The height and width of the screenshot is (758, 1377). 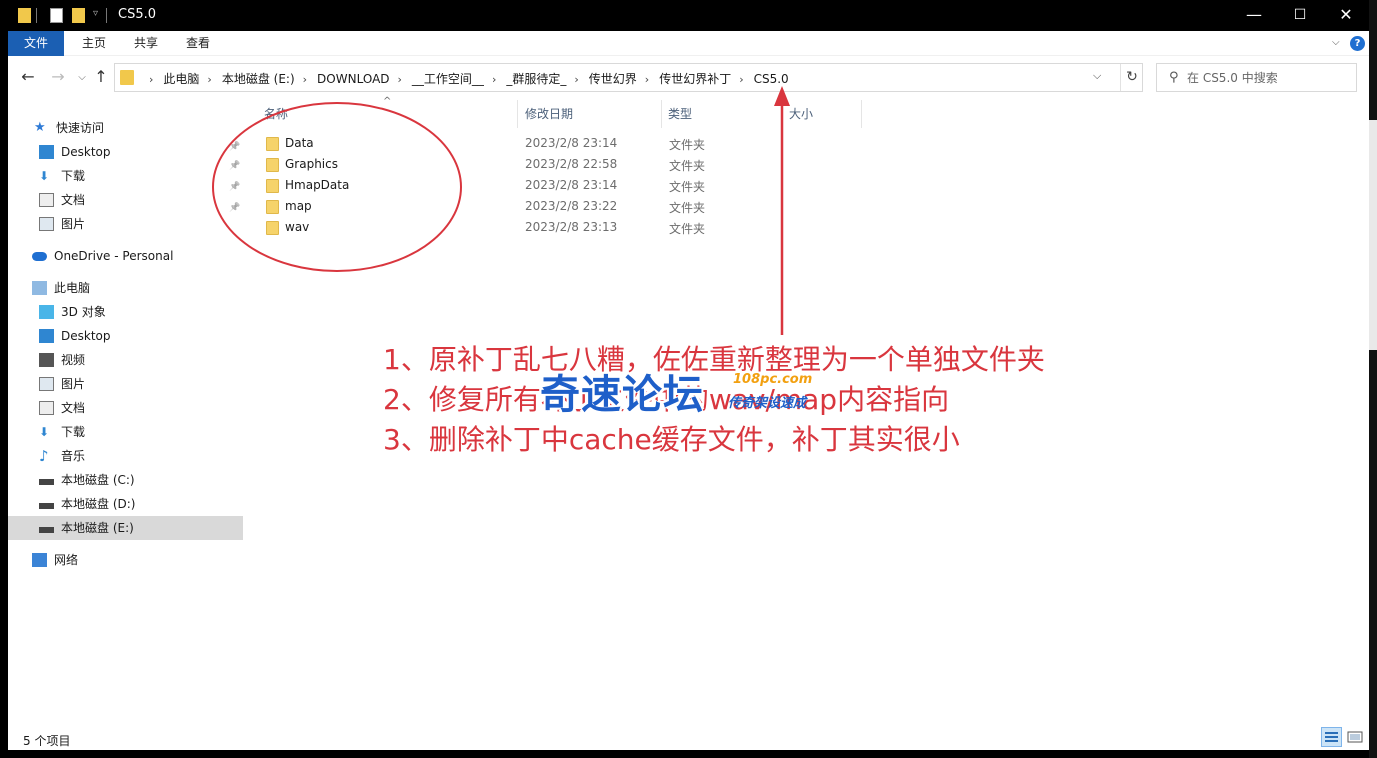 I want to click on annotation-line-1: 1、原补丁乱七八糟，佐佐重新整理为一个单独文件夹, so click(x=714, y=359).